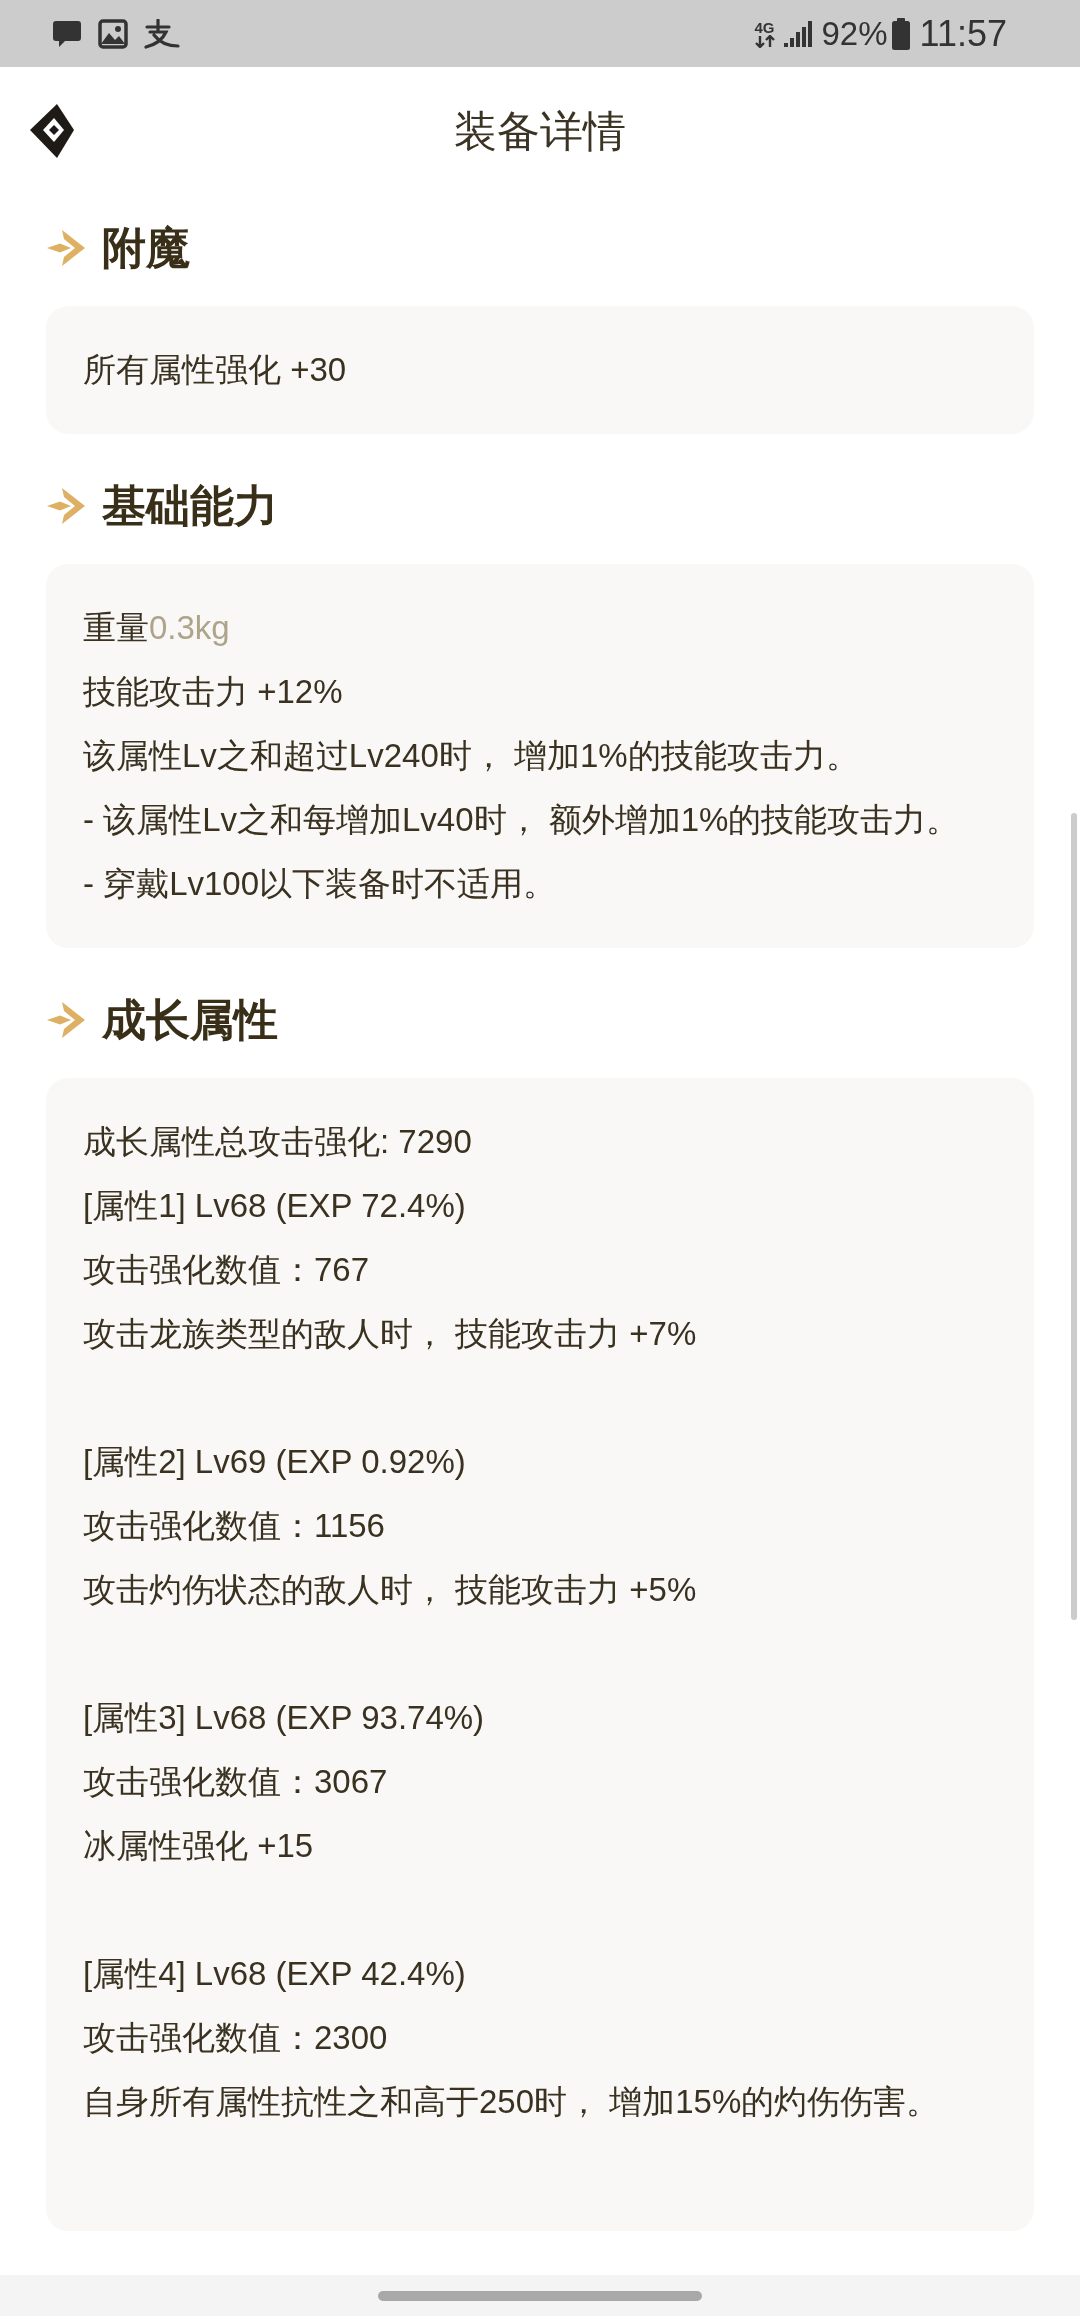 This screenshot has width=1080, height=2316. Describe the element at coordinates (540, 2295) in the screenshot. I see `home-indicator` at that location.